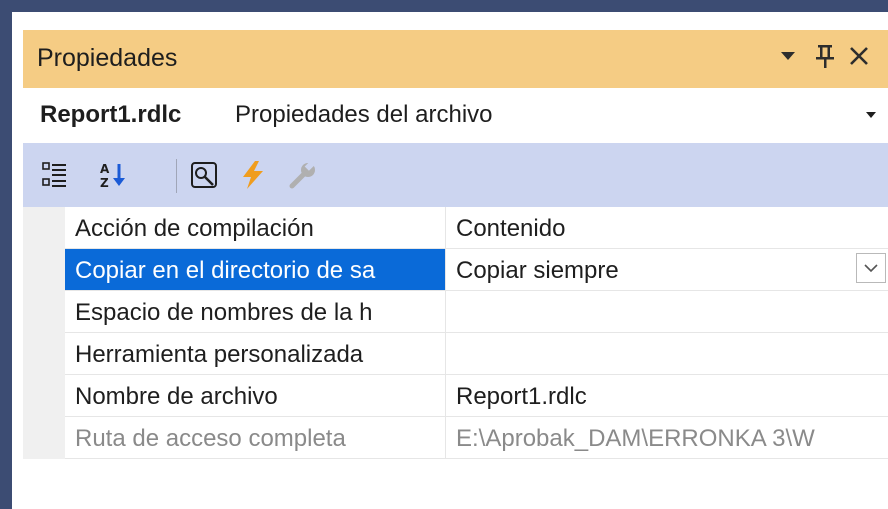 This screenshot has height=509, width=888. I want to click on svg-text: Z, so click(104, 183).